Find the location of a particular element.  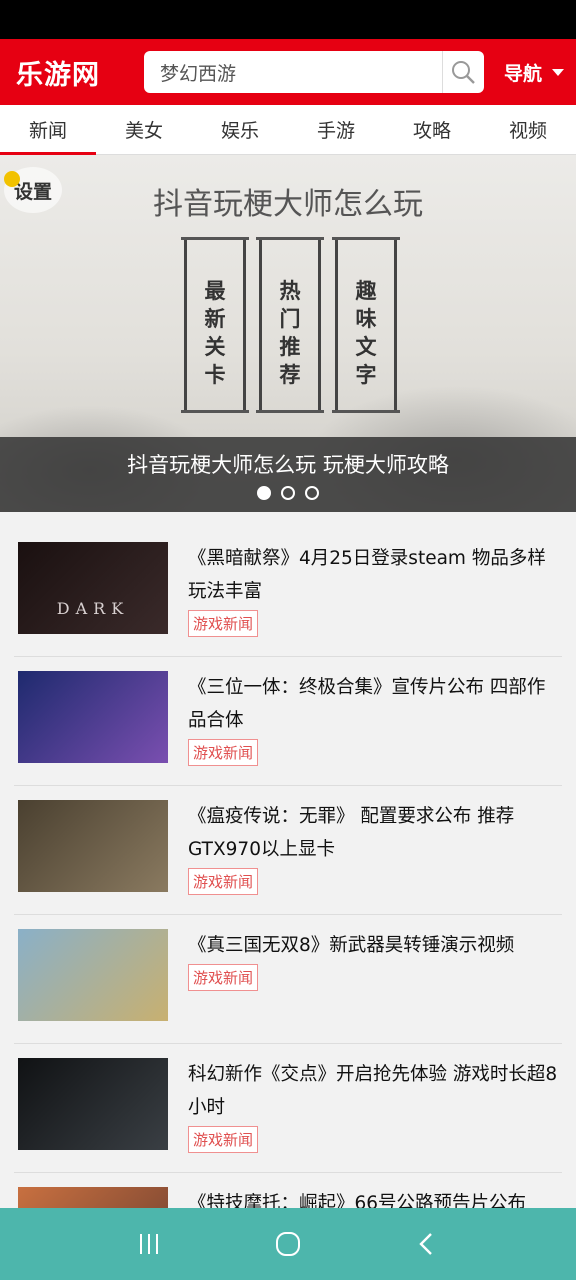

scroll-char: 荐 is located at coordinates (290, 374).